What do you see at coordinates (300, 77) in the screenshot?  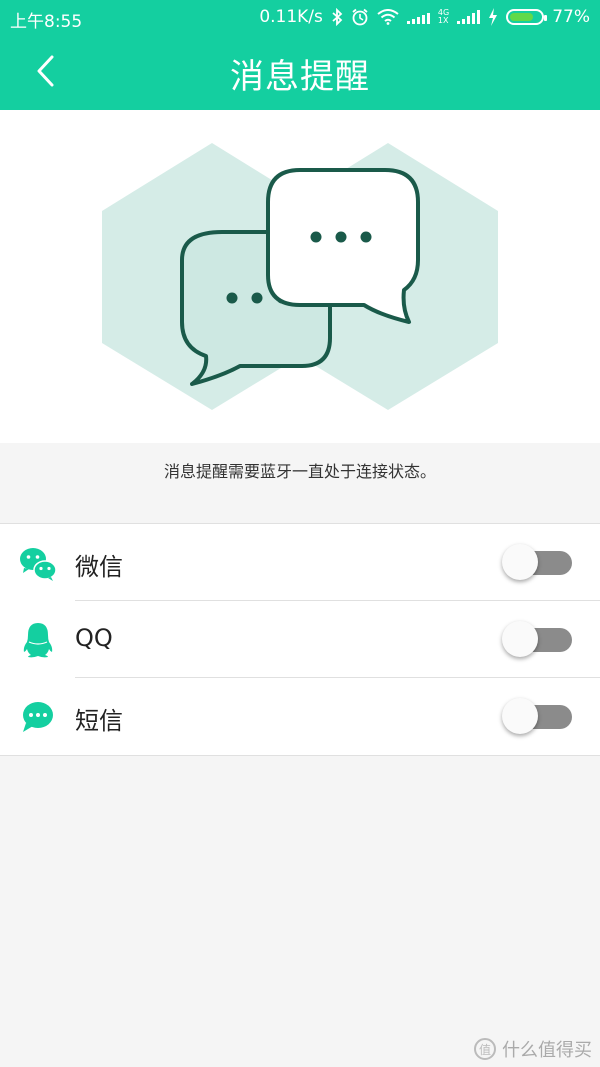 I see `page-title: 消息提醒` at bounding box center [300, 77].